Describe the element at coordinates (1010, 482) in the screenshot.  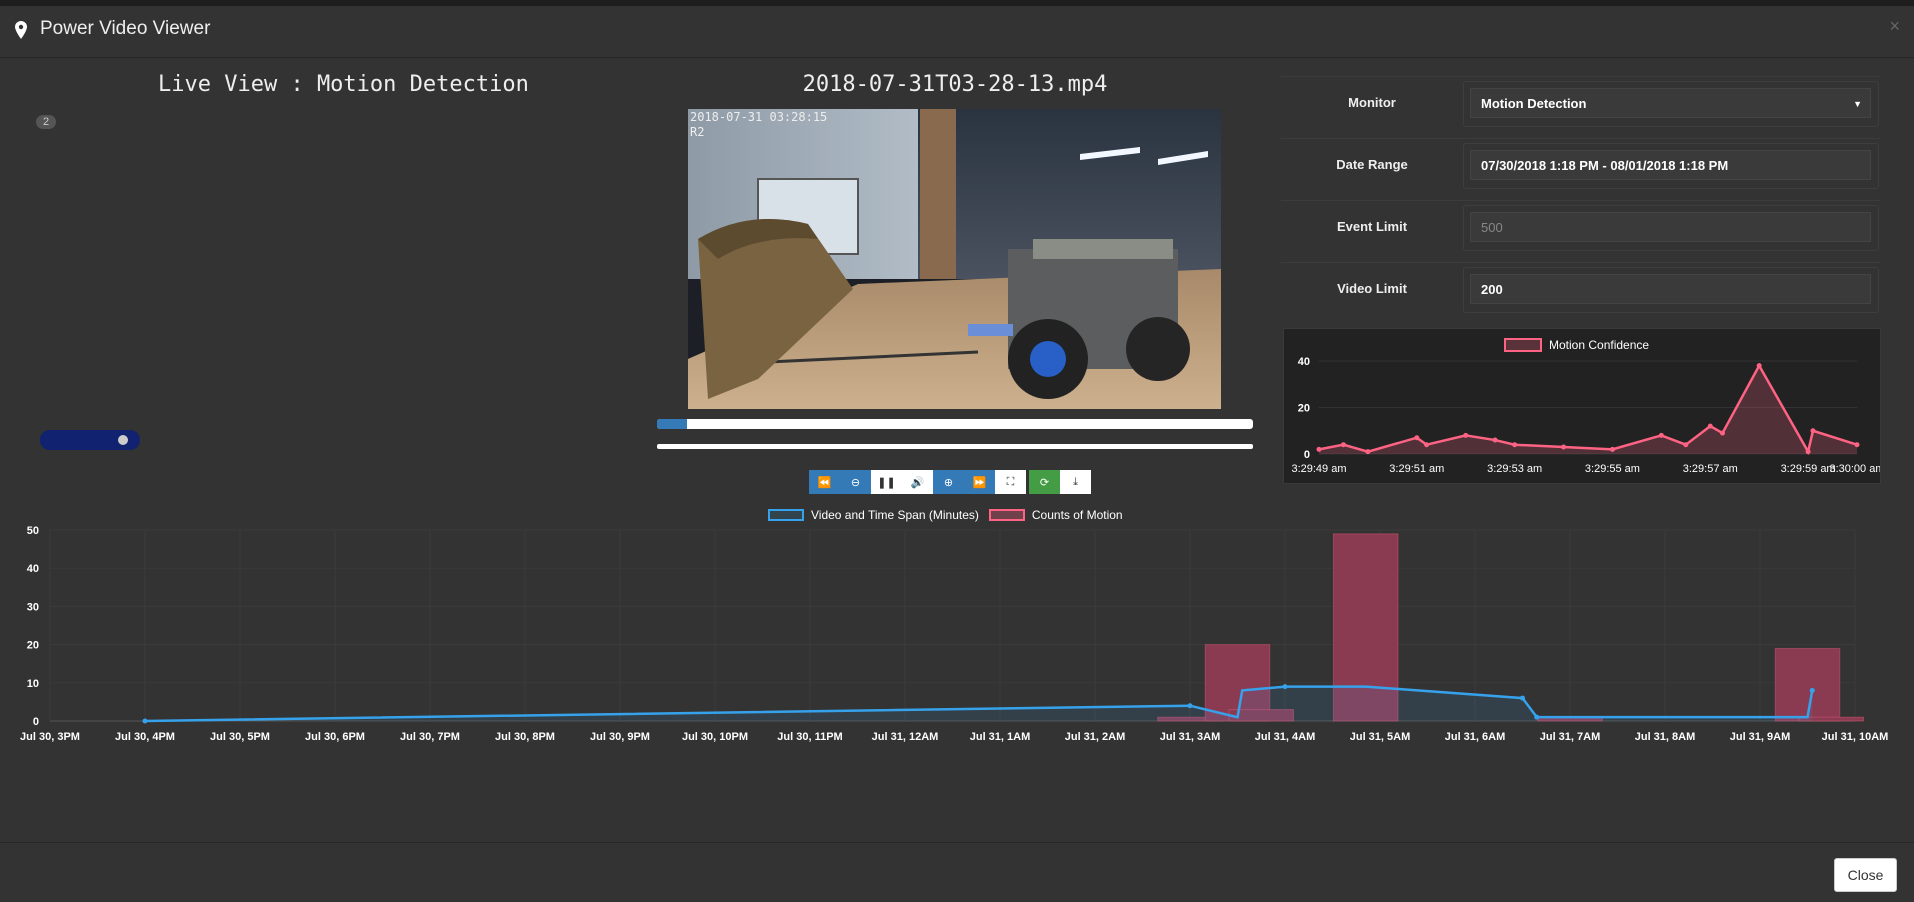
I see `fullscreen-icon: ⛶` at that location.